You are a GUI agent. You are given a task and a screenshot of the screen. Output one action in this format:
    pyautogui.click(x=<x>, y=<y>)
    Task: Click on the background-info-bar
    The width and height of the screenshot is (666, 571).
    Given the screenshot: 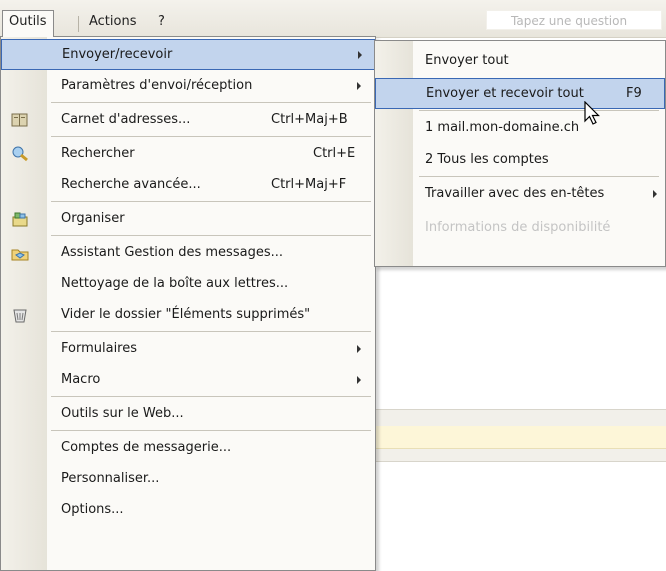 What is the action you would take?
    pyautogui.click(x=521, y=437)
    